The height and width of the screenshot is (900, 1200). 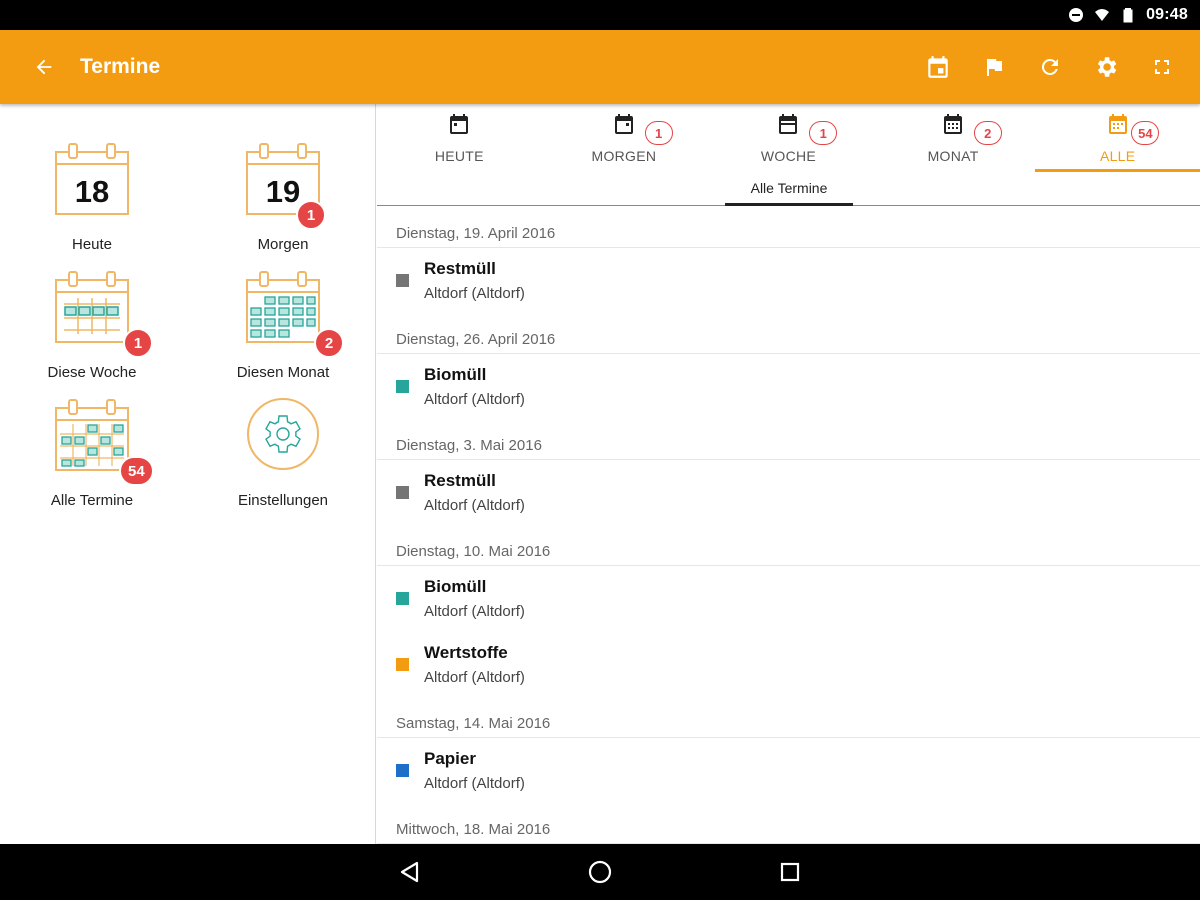 I want to click on tile-diesen-monat: 2 Diesen Monat, so click(x=283, y=311).